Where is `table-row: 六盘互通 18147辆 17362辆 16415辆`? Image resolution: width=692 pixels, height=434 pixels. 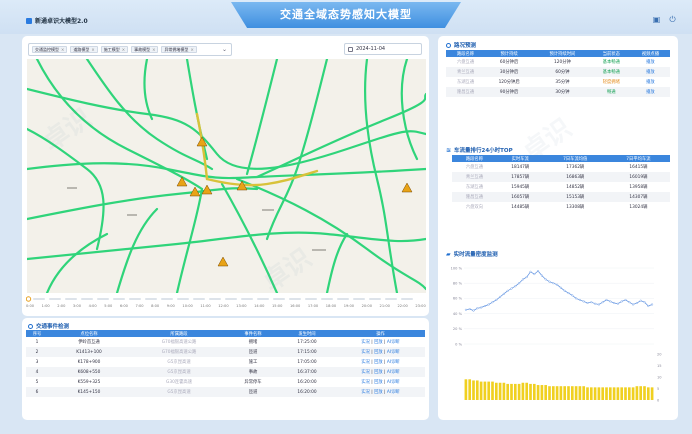
table-row: 六盘互通 18147辆 17362辆 16415辆 is located at coordinates (561, 167).